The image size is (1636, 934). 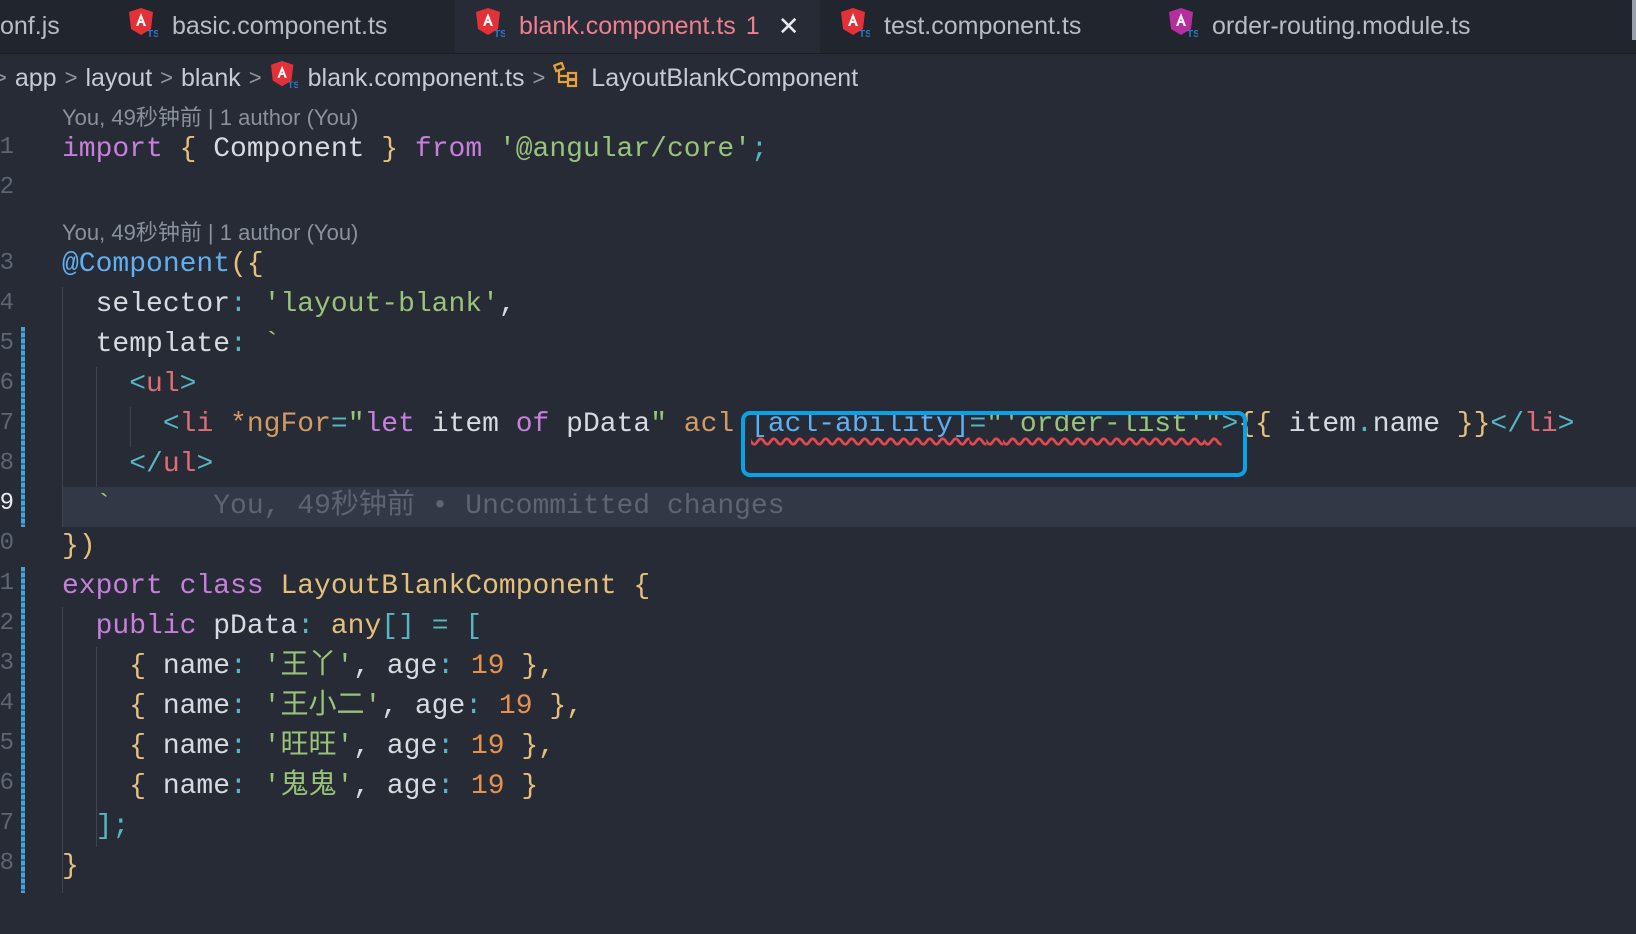 I want to click on code-line-16: { name: '鬼鬼', age: 19 }, so click(x=300, y=787).